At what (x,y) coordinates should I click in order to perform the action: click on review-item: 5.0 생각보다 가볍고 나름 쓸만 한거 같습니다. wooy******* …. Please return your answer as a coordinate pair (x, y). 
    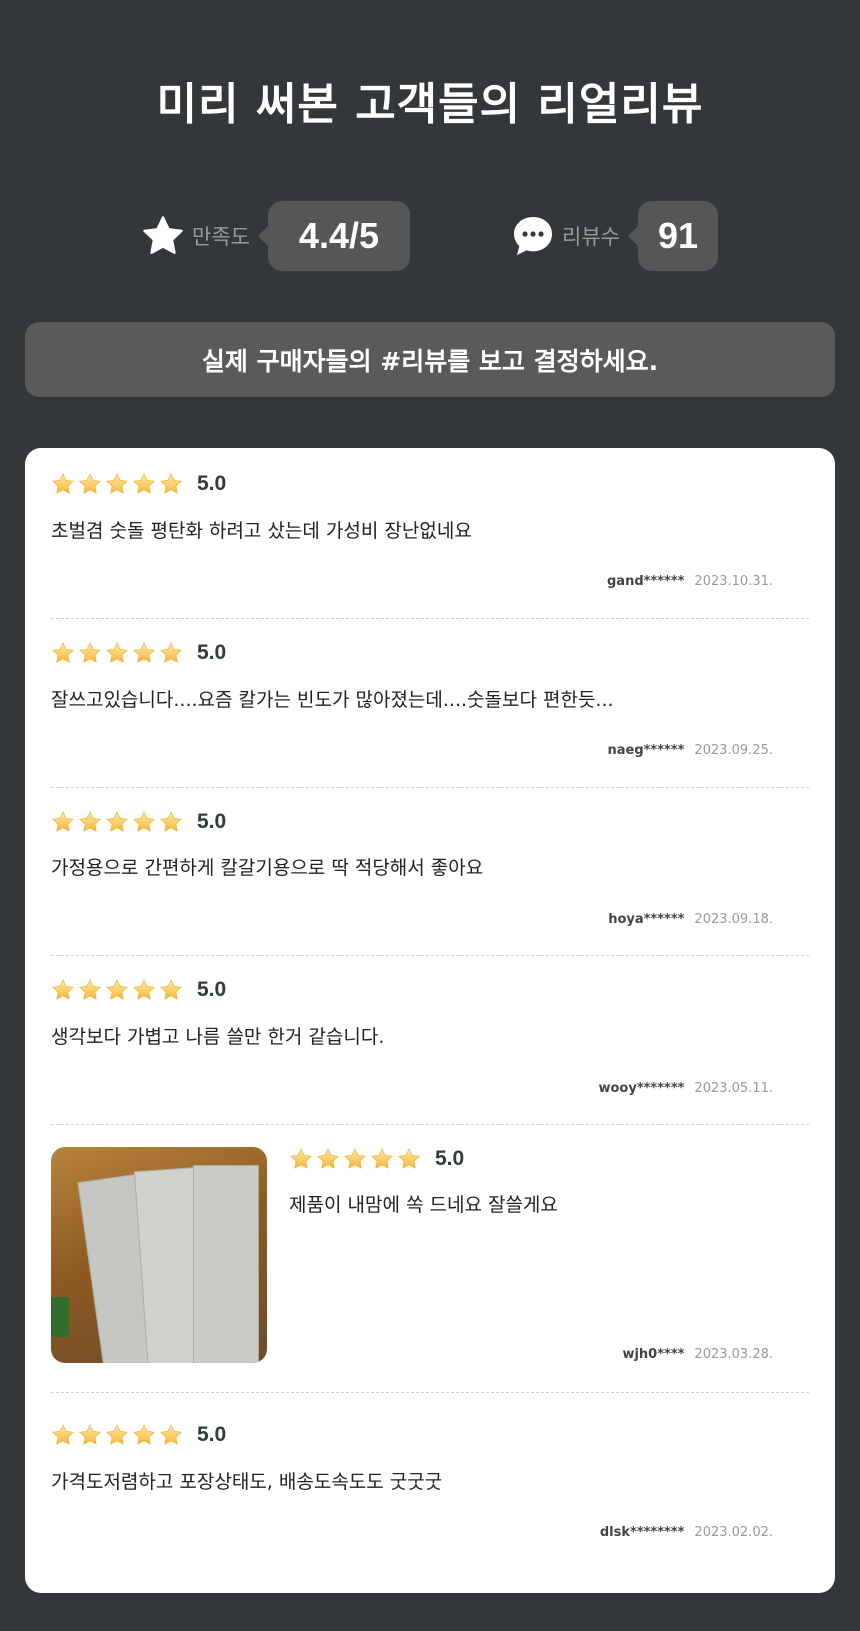
    Looking at the image, I should click on (430, 1040).